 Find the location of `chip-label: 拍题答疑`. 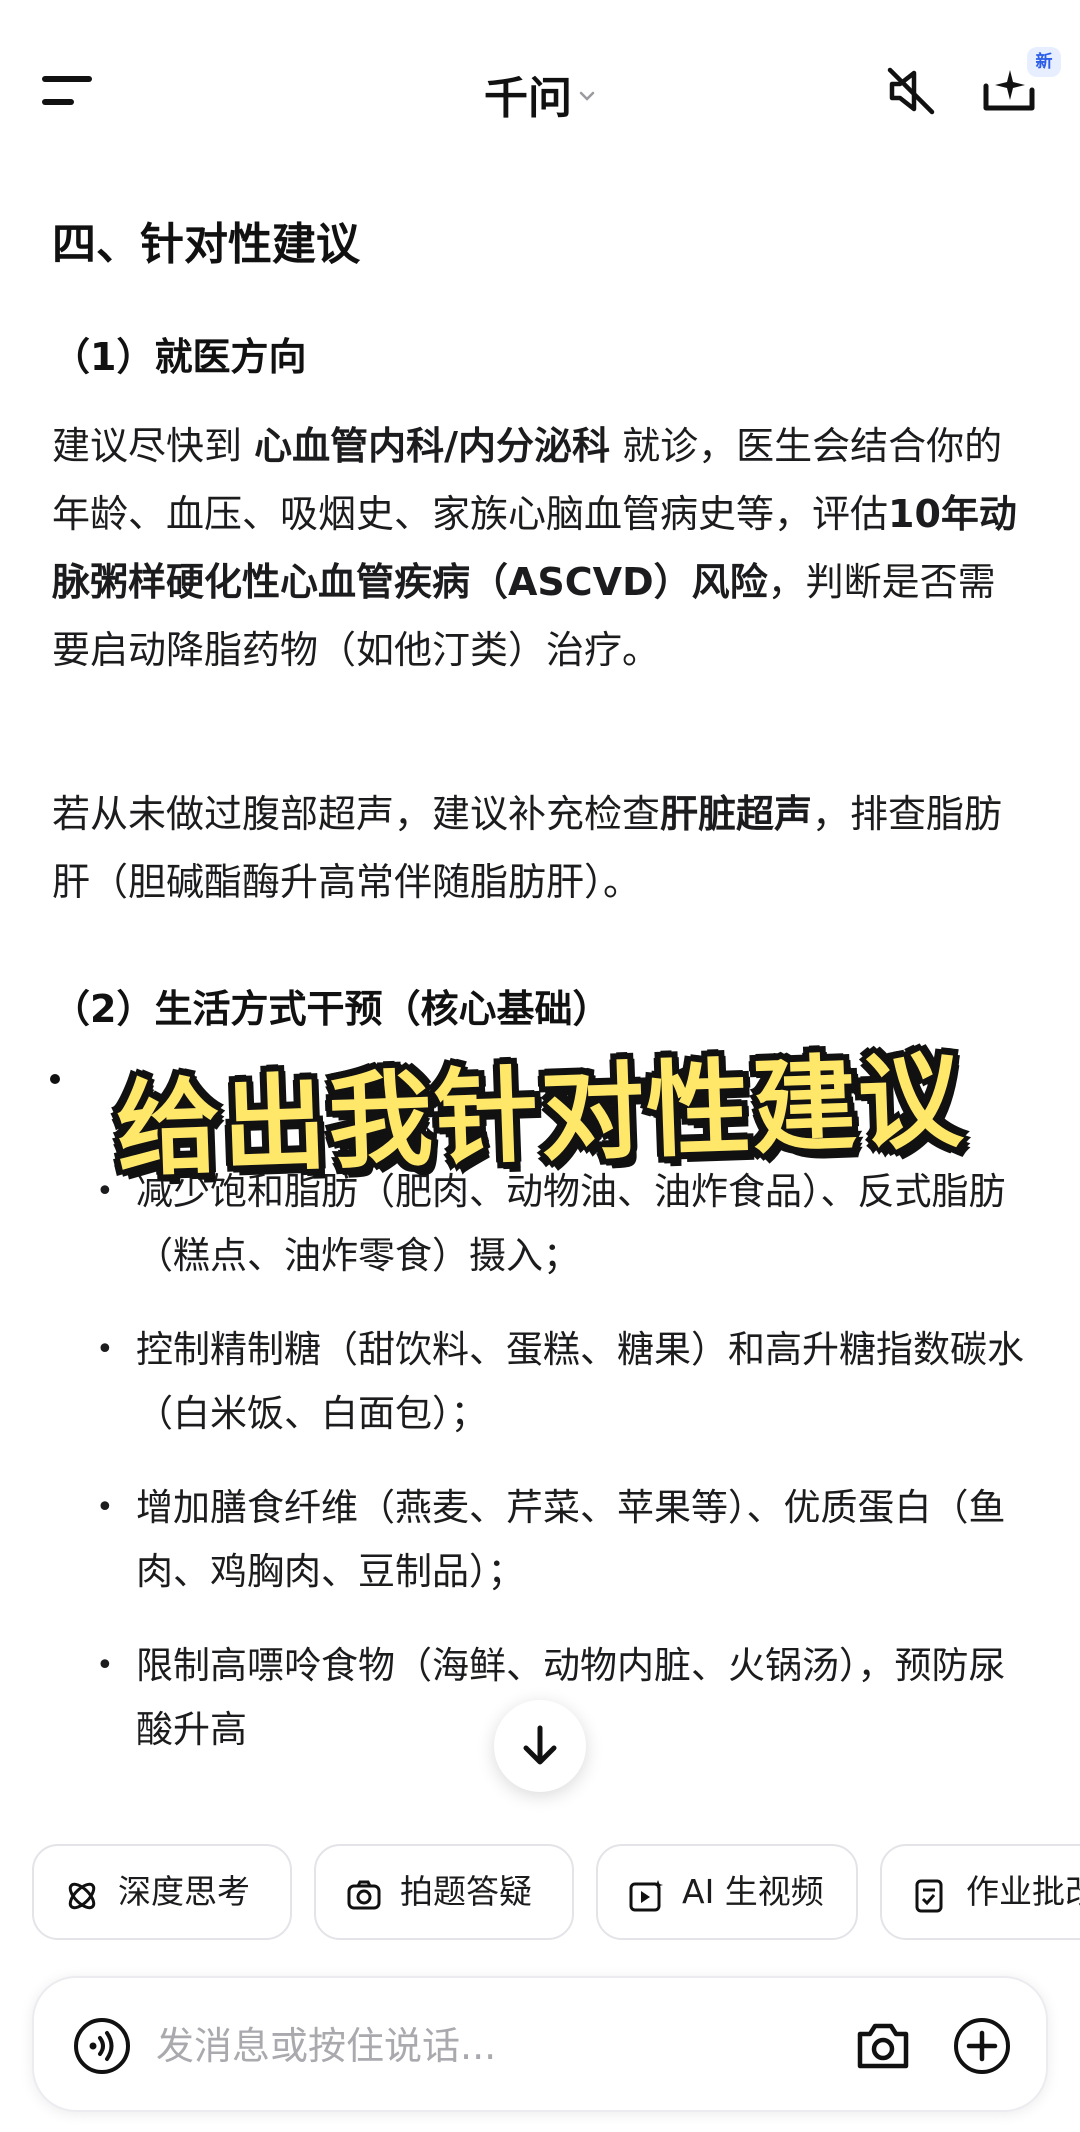

chip-label: 拍题答疑 is located at coordinates (466, 1891).